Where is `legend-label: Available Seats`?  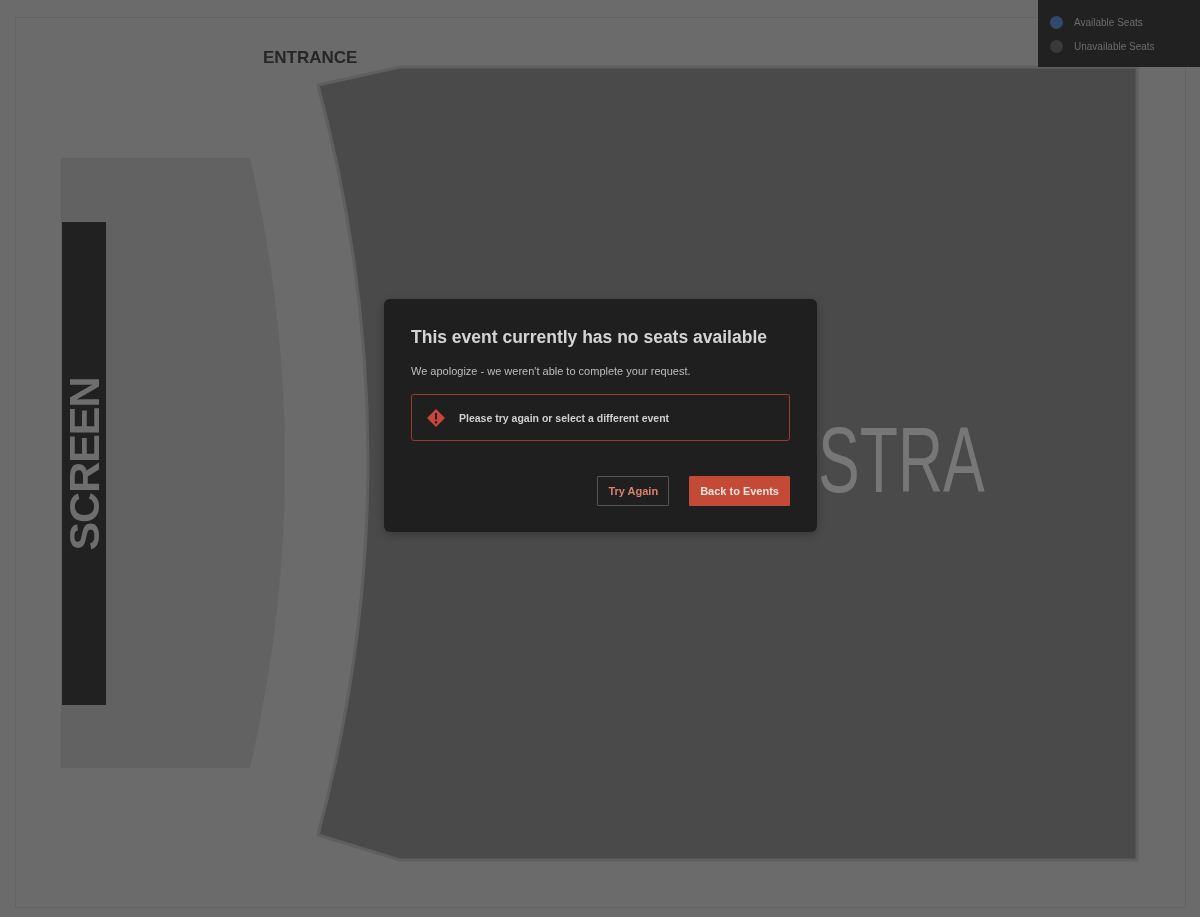 legend-label: Available Seats is located at coordinates (1108, 22).